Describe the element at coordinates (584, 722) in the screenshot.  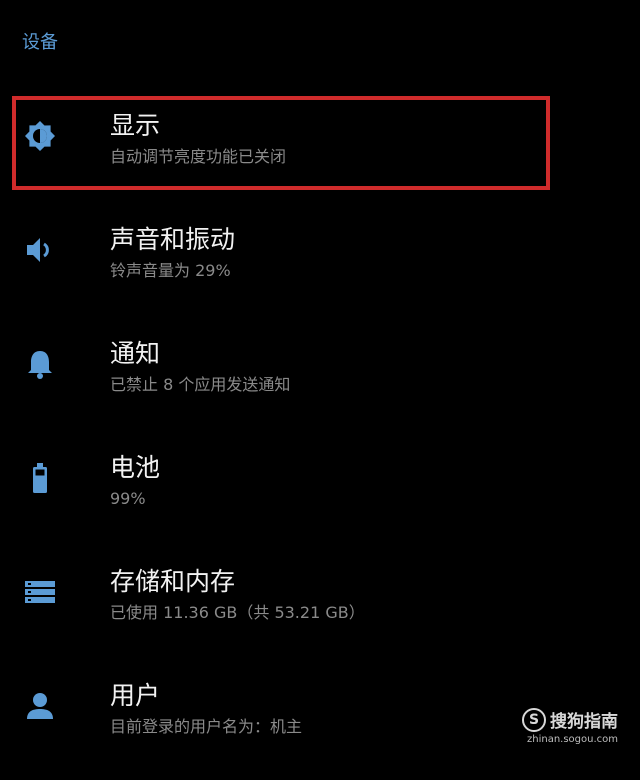
I see `watermark-name: 搜狗指南` at that location.